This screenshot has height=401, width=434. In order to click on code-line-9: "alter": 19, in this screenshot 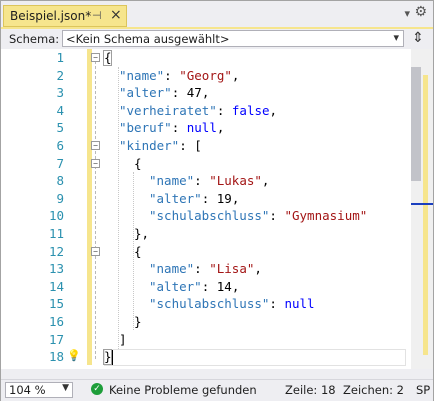, I will do `click(194, 199)`.